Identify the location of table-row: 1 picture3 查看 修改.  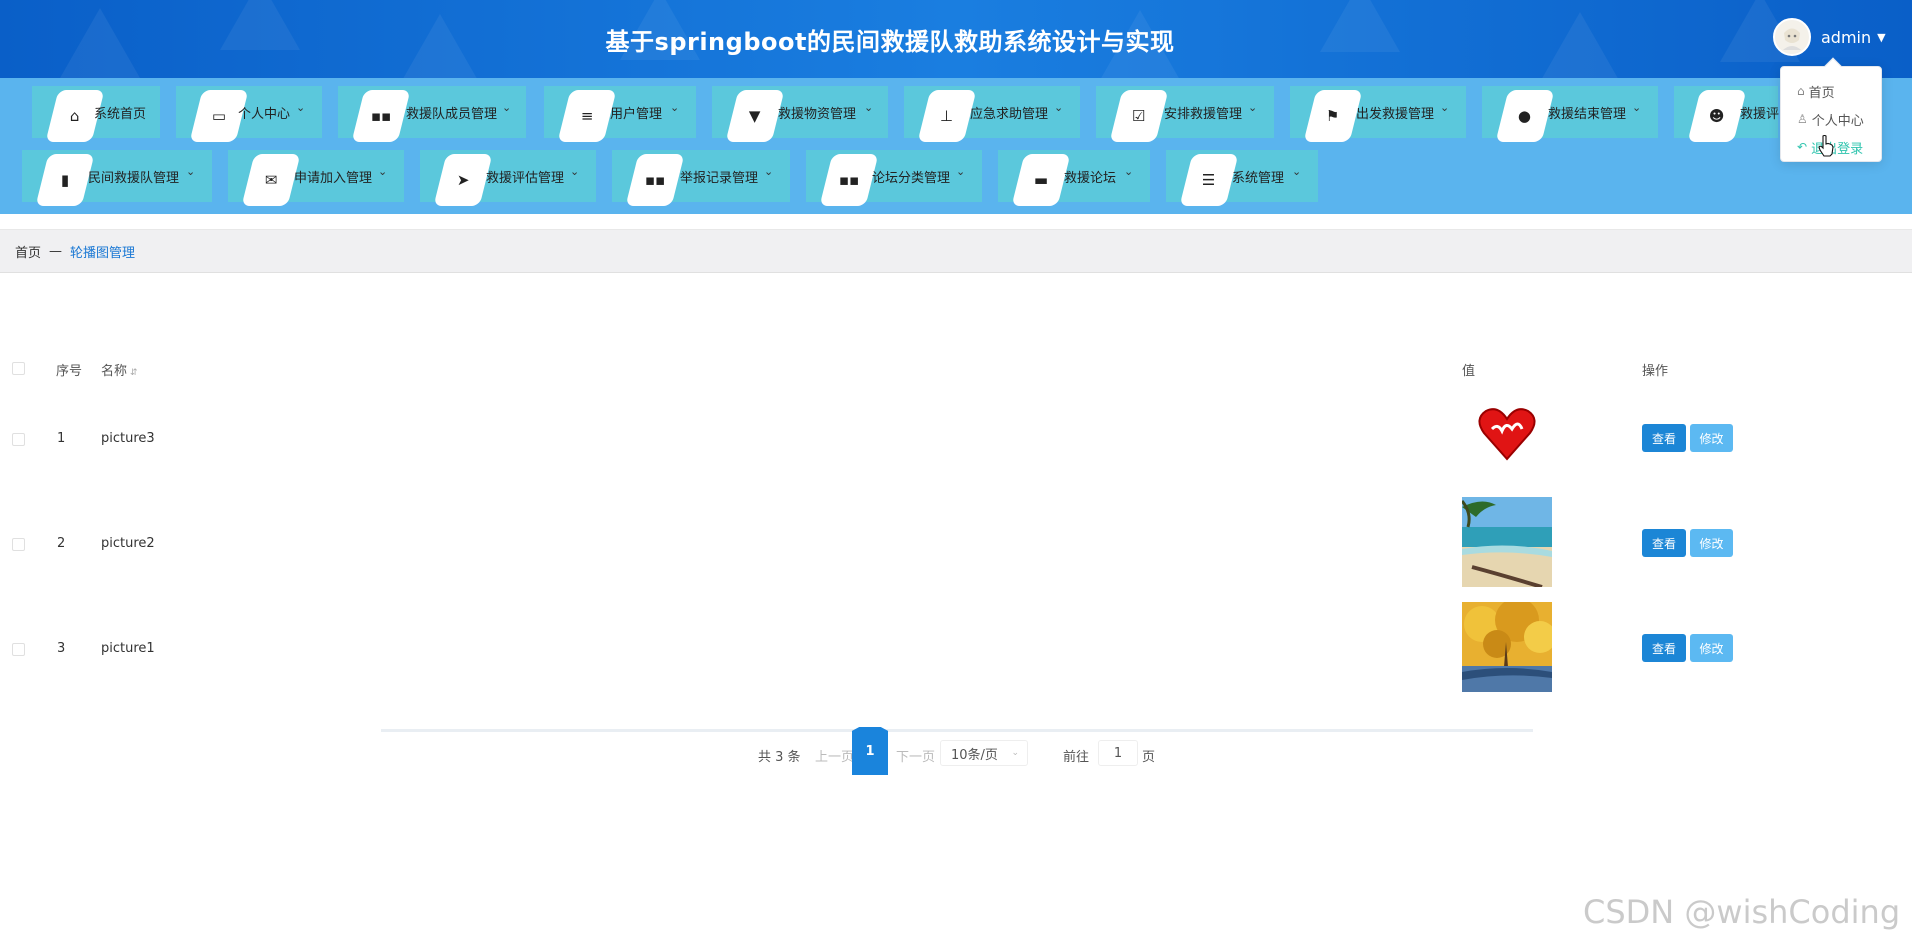
(956, 439).